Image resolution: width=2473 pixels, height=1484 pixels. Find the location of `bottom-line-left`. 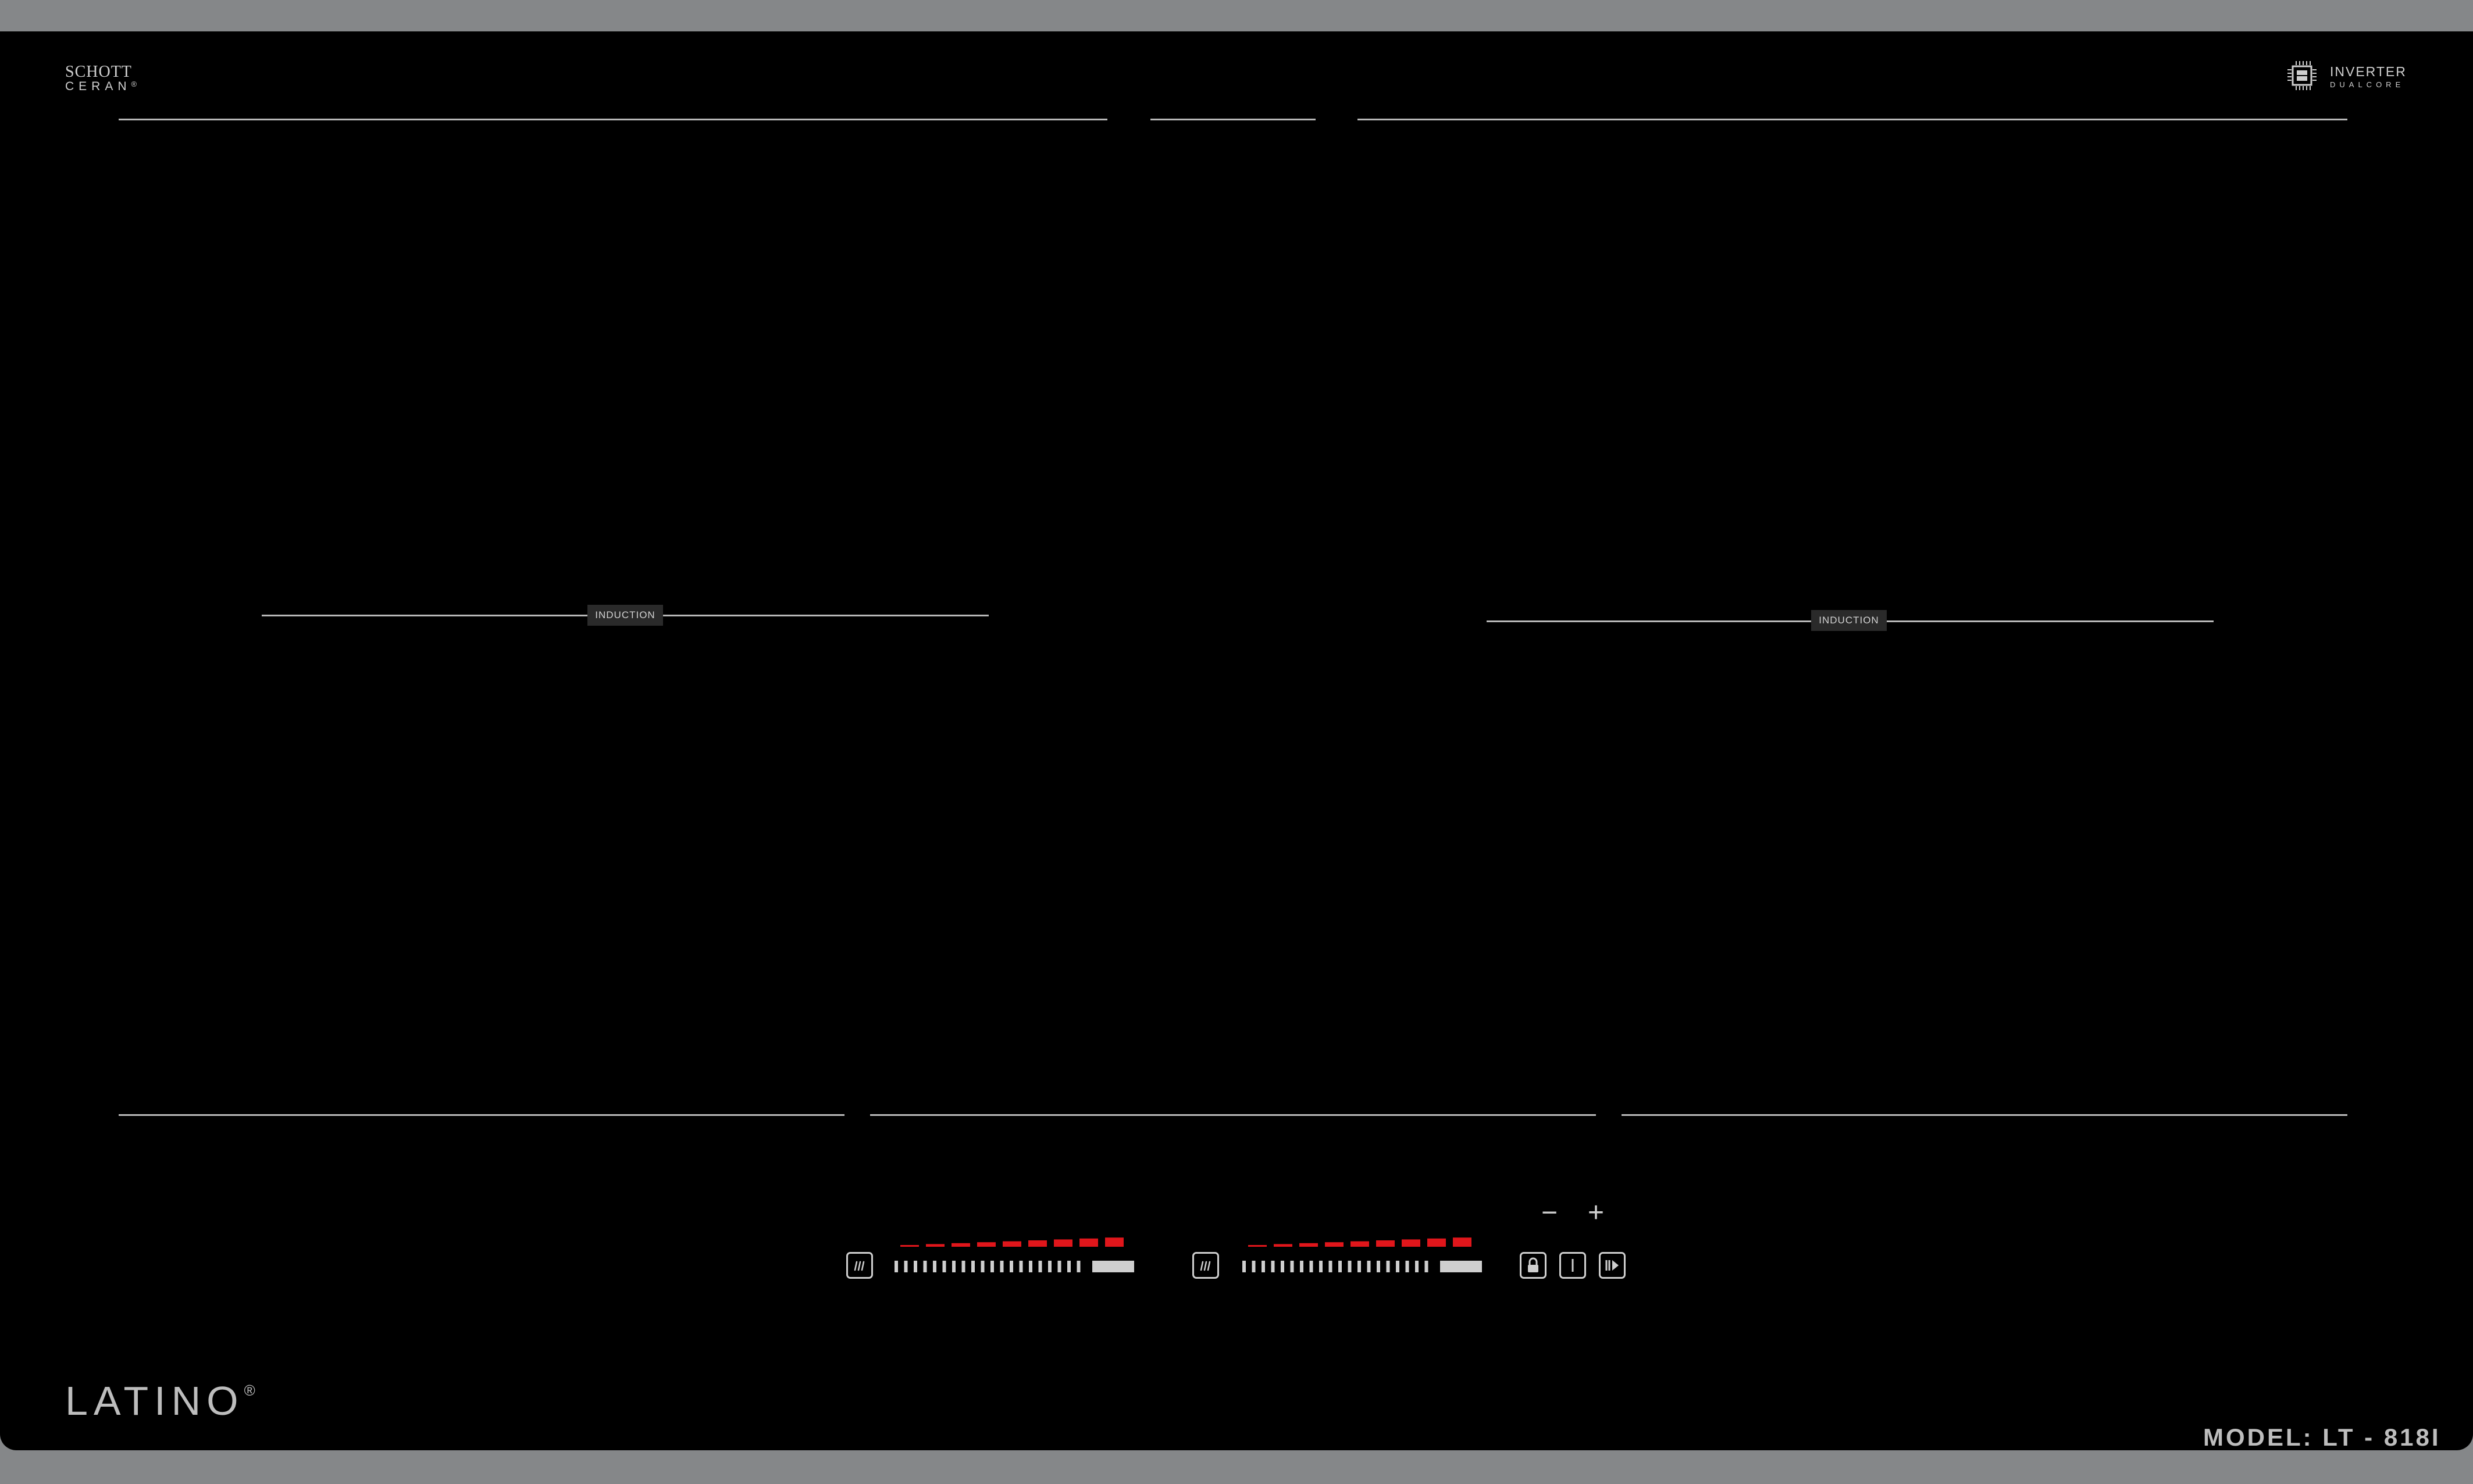

bottom-line-left is located at coordinates (481, 1115).